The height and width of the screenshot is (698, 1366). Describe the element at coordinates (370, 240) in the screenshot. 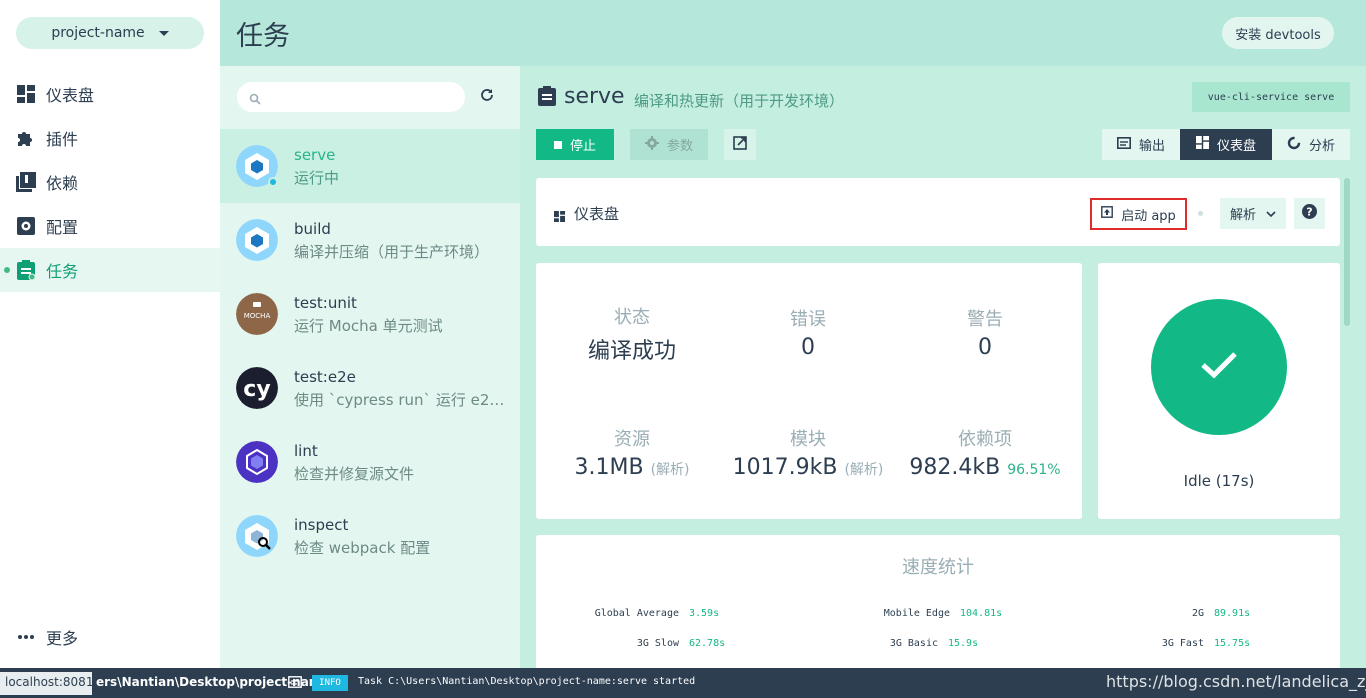

I see `task-item-build: build 编译并压缩（用于生产环境）` at that location.